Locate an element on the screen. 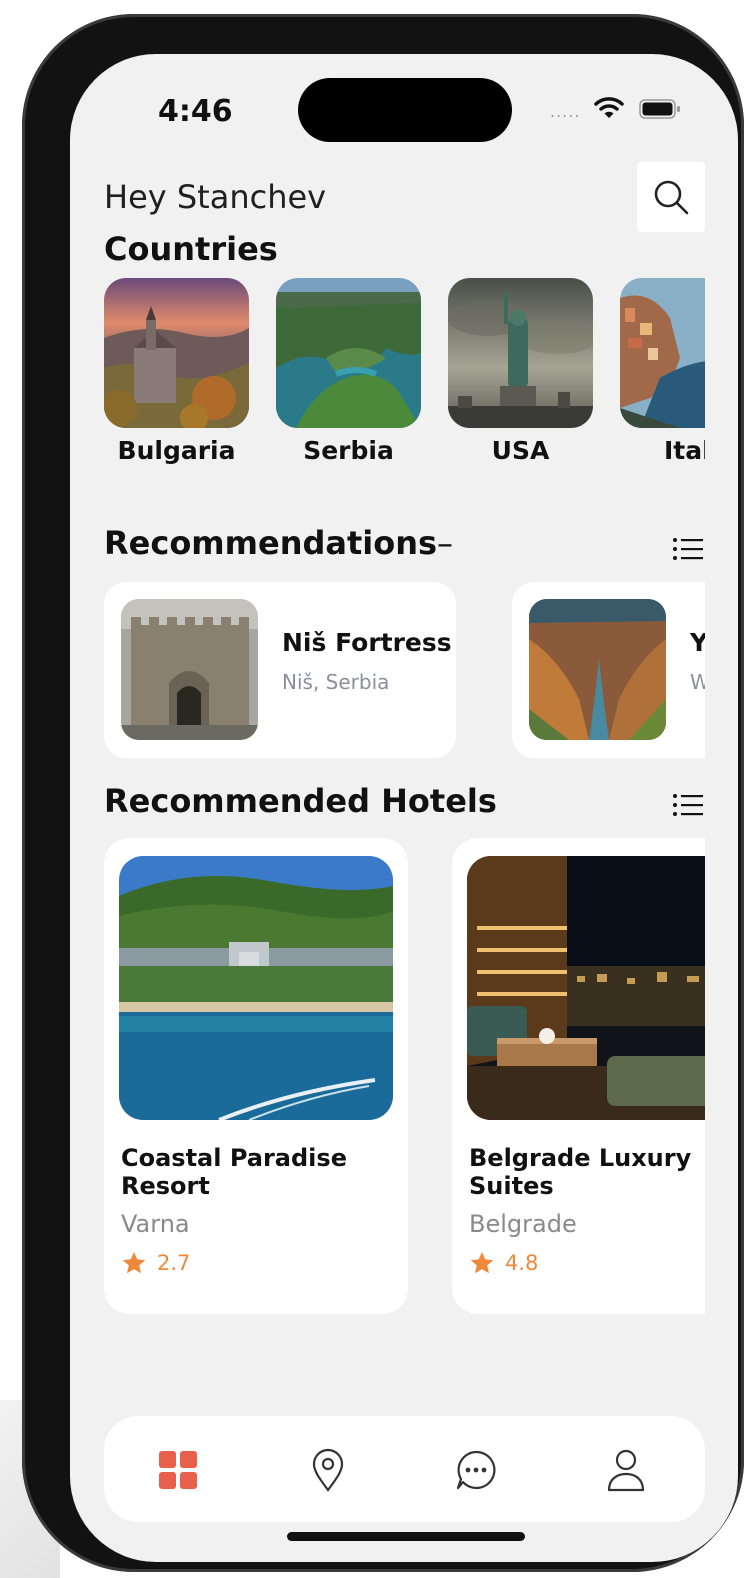  countries-carousel: Bulgaria Serbia USA Ita is located at coordinates (404, 378).